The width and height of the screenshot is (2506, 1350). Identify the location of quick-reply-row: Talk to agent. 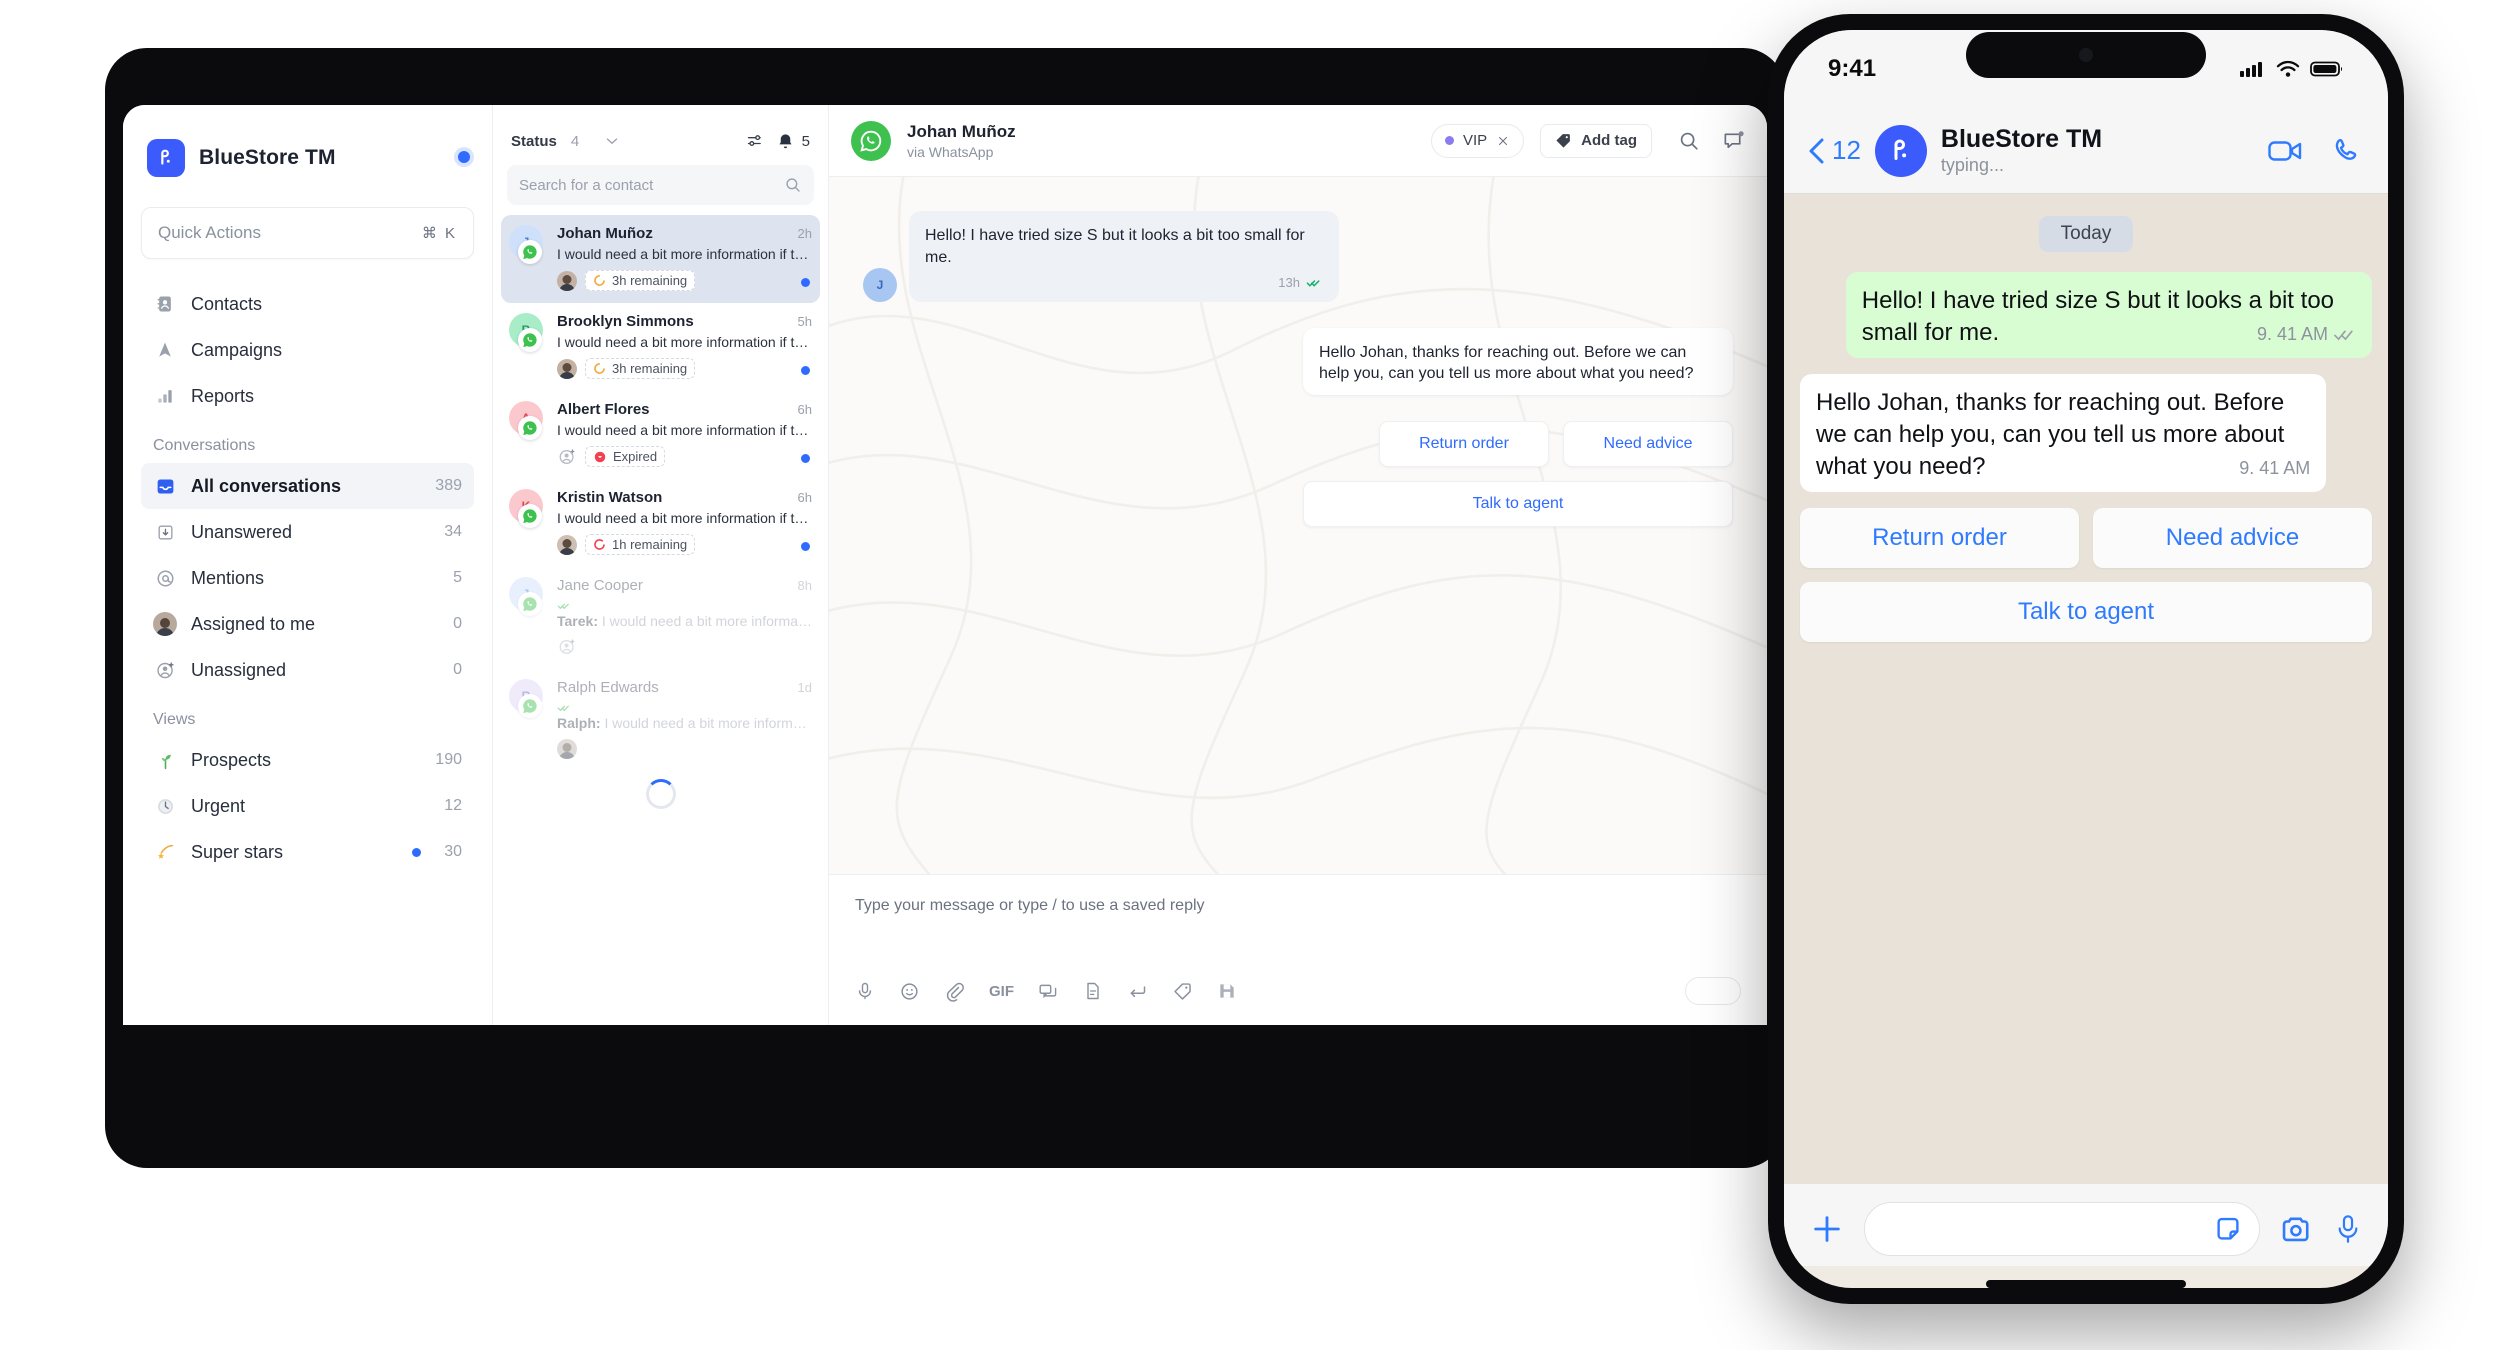
(2086, 612).